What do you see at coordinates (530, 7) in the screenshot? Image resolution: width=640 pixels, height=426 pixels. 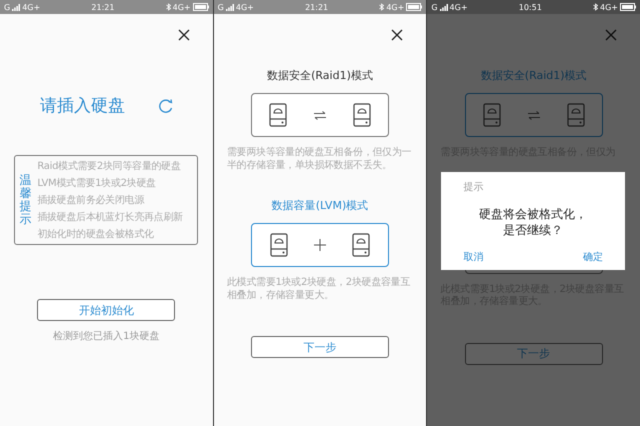 I see `status-time: 10:51` at bounding box center [530, 7].